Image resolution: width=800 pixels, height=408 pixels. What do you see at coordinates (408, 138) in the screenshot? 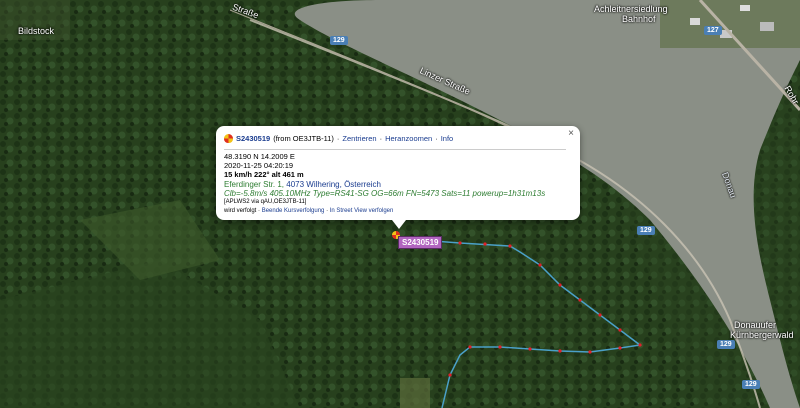
I see `heranzoomen-link: Heranzoomen` at bounding box center [408, 138].